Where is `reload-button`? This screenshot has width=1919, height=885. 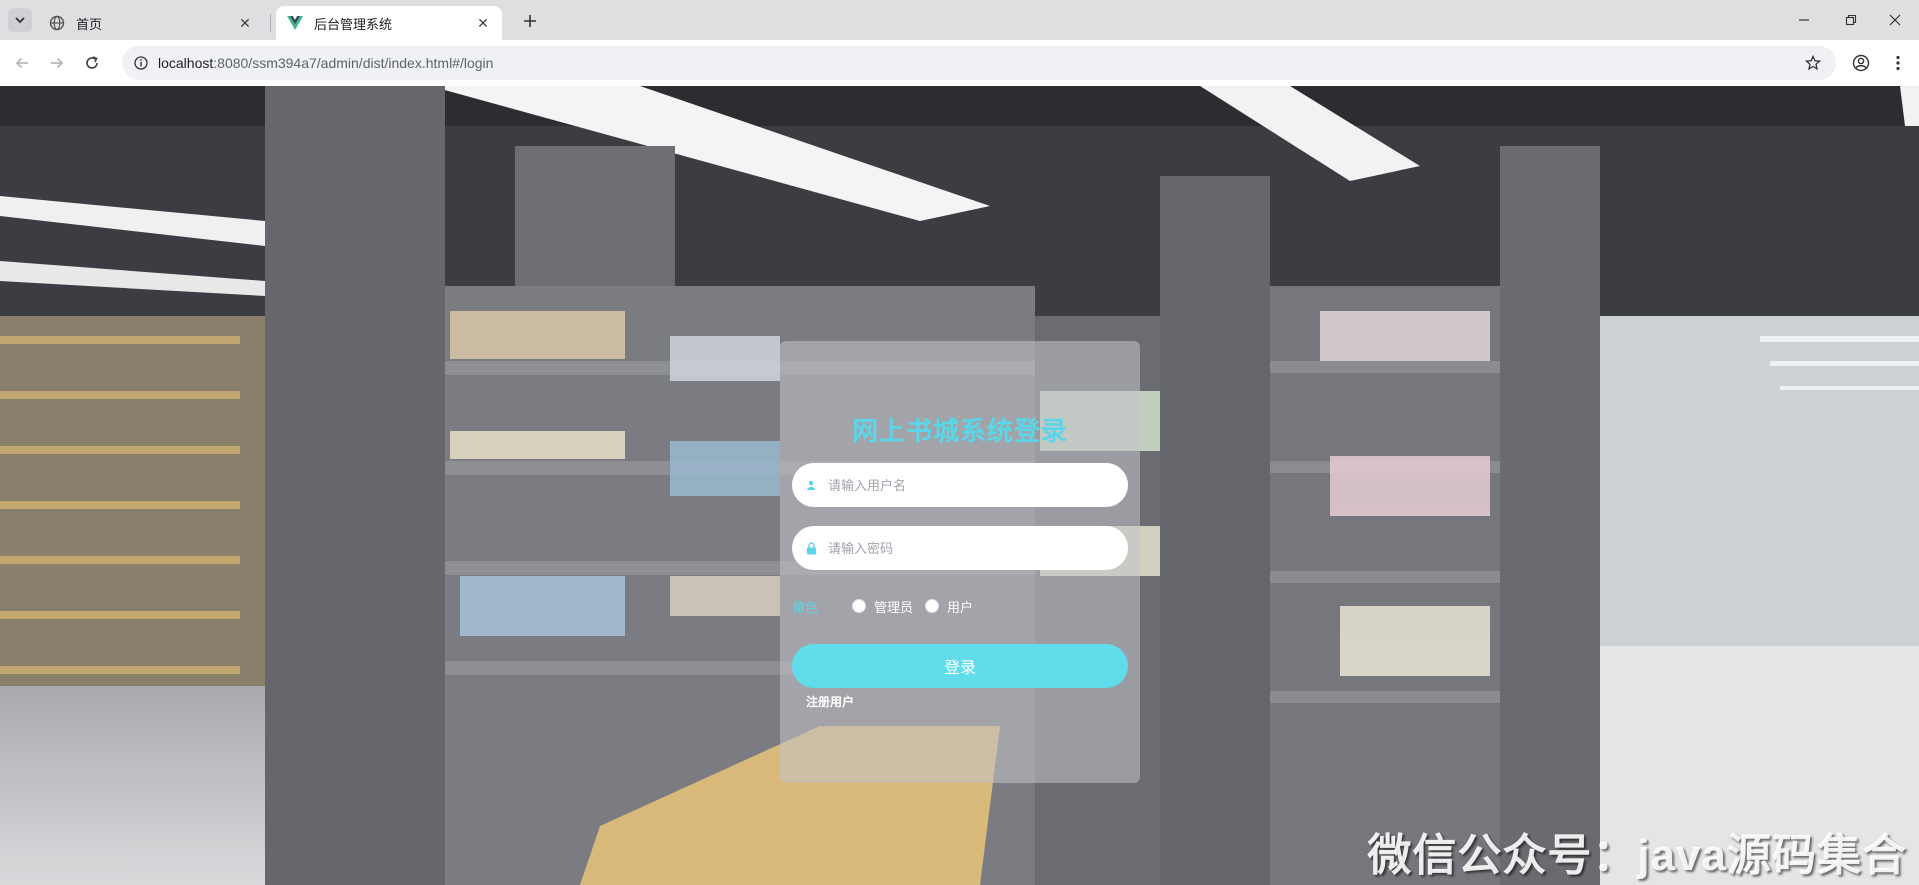 reload-button is located at coordinates (92, 63).